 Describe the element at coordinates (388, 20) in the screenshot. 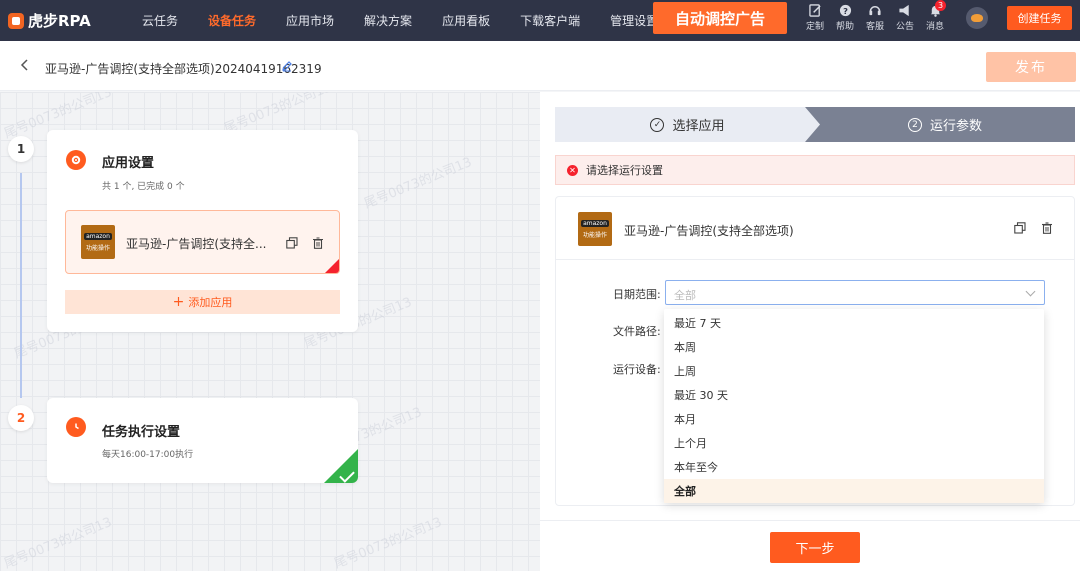

I see `nav-item-solutions: 解决方案` at that location.